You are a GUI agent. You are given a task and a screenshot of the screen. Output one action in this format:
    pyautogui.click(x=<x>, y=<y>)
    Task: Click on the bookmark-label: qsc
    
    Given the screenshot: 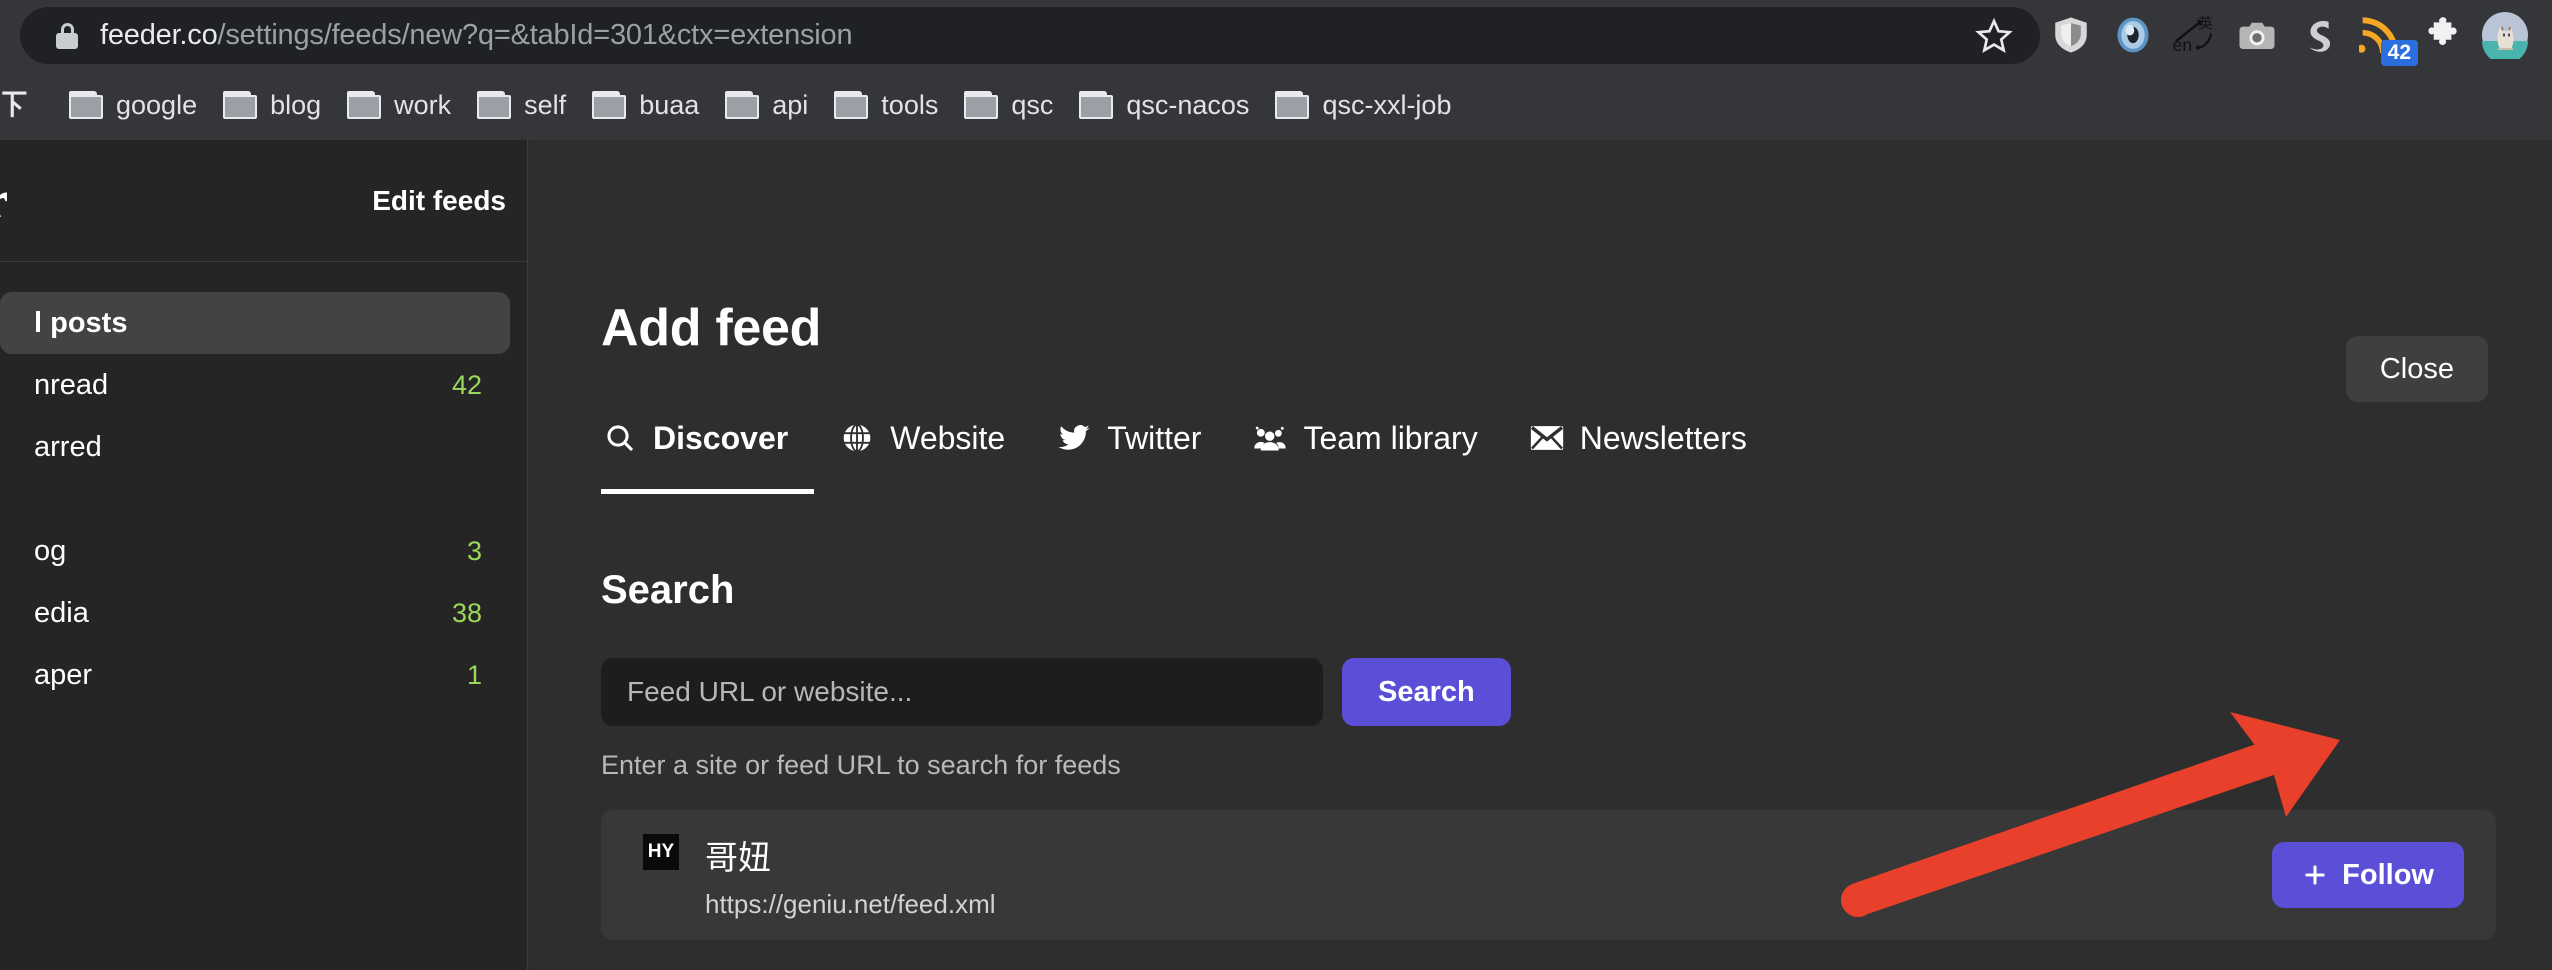 What is the action you would take?
    pyautogui.click(x=1032, y=104)
    